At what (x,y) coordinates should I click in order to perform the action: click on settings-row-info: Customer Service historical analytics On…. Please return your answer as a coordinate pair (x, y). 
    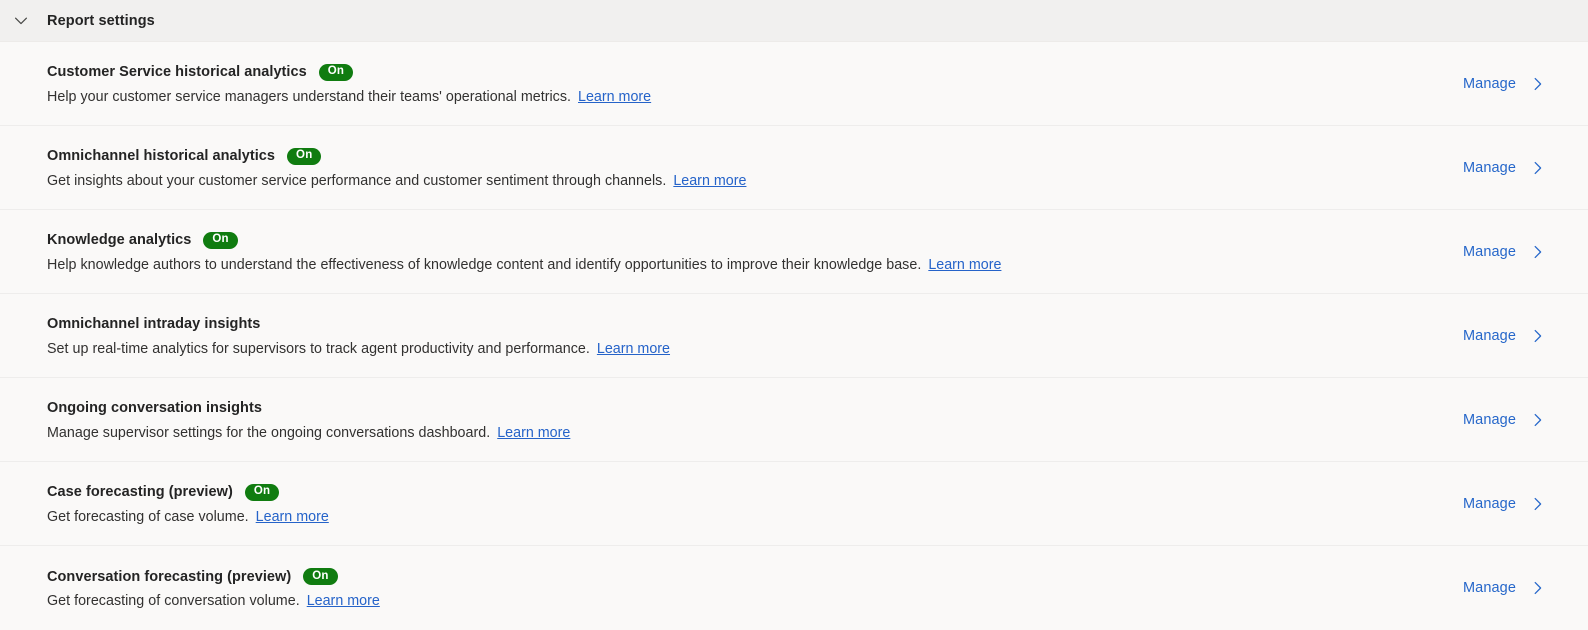
    Looking at the image, I should click on (349, 84).